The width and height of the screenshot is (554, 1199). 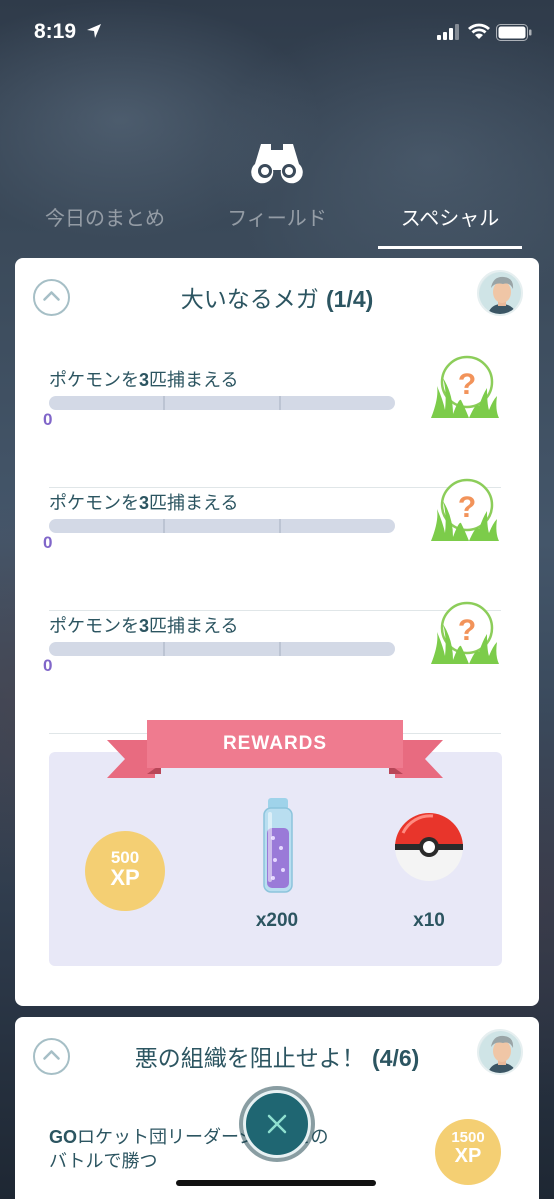 What do you see at coordinates (350, 299) in the screenshot?
I see `card-progress: (1/4)` at bounding box center [350, 299].